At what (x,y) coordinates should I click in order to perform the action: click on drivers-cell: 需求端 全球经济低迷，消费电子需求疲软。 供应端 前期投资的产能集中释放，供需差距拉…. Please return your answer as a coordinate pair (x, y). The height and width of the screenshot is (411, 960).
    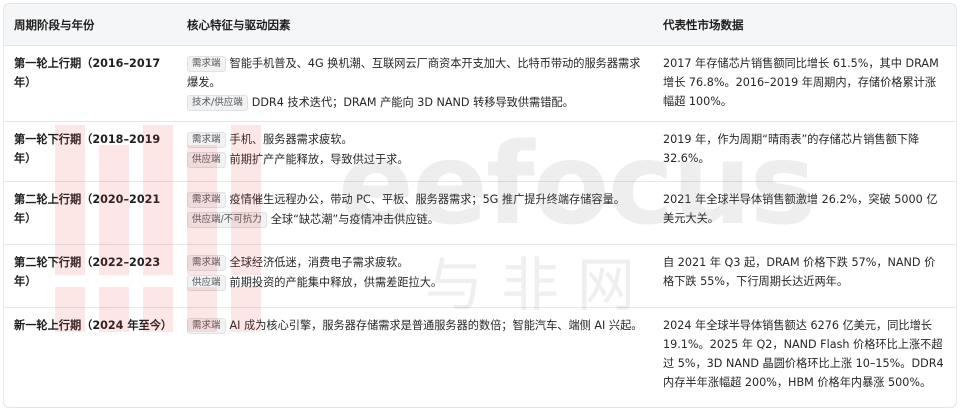
    Looking at the image, I should click on (415, 276).